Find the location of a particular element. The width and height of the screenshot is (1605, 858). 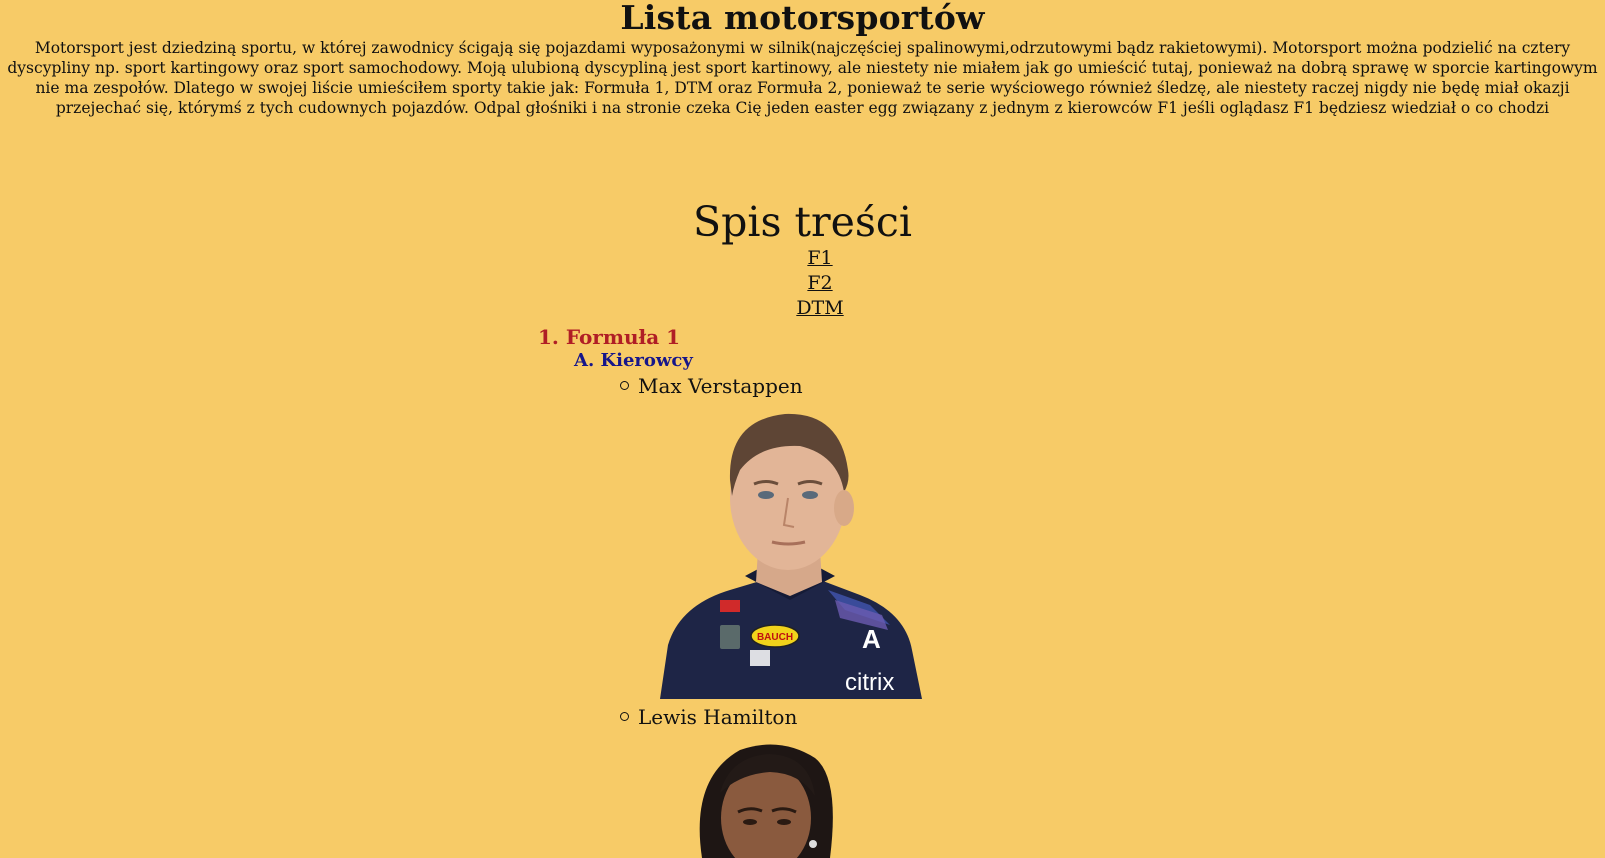

driver-name: Max Verstappen is located at coordinates (720, 386).